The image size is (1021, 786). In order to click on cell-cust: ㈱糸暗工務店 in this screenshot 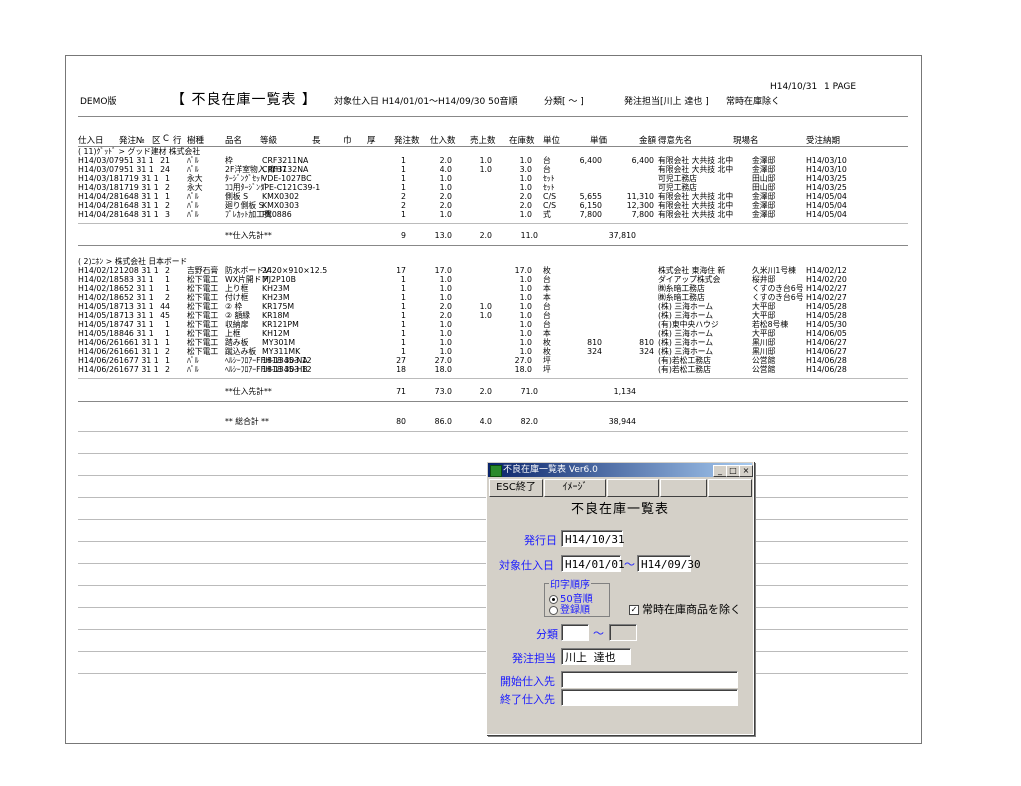, I will do `click(681, 288)`.